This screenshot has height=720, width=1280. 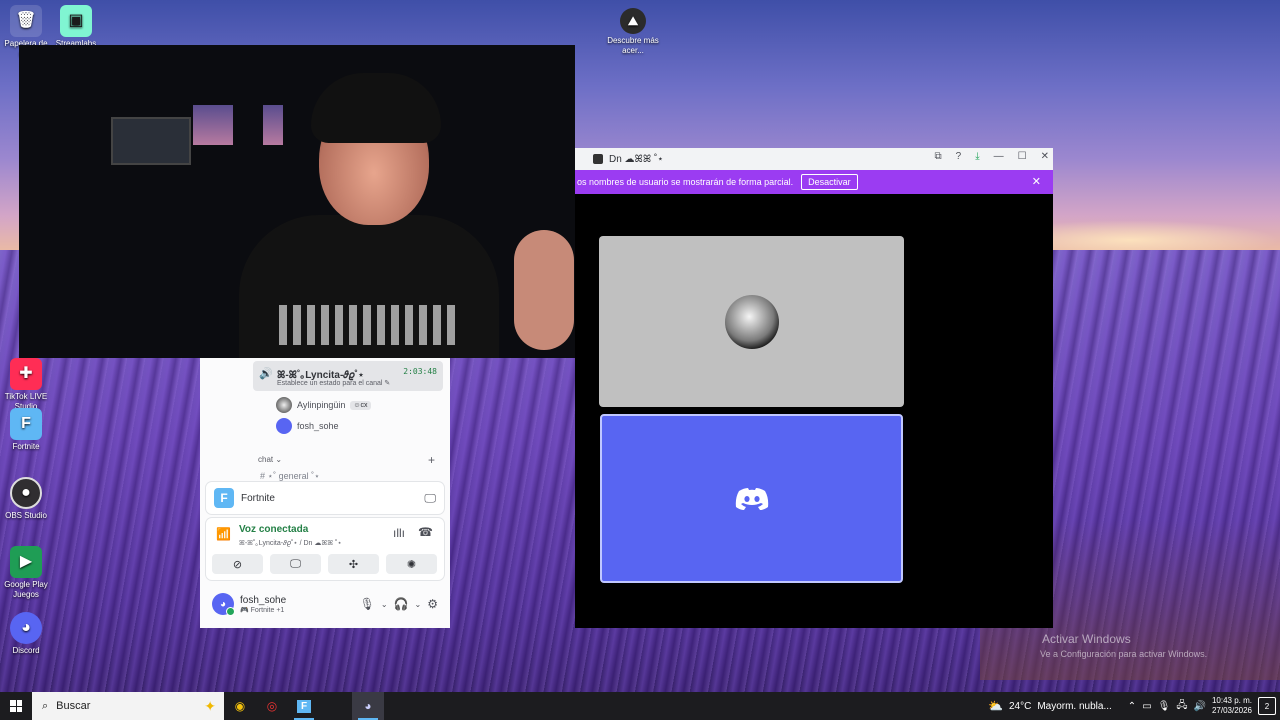 What do you see at coordinates (26, 21) in the screenshot?
I see `recycle-bin-icon: 🗑` at bounding box center [26, 21].